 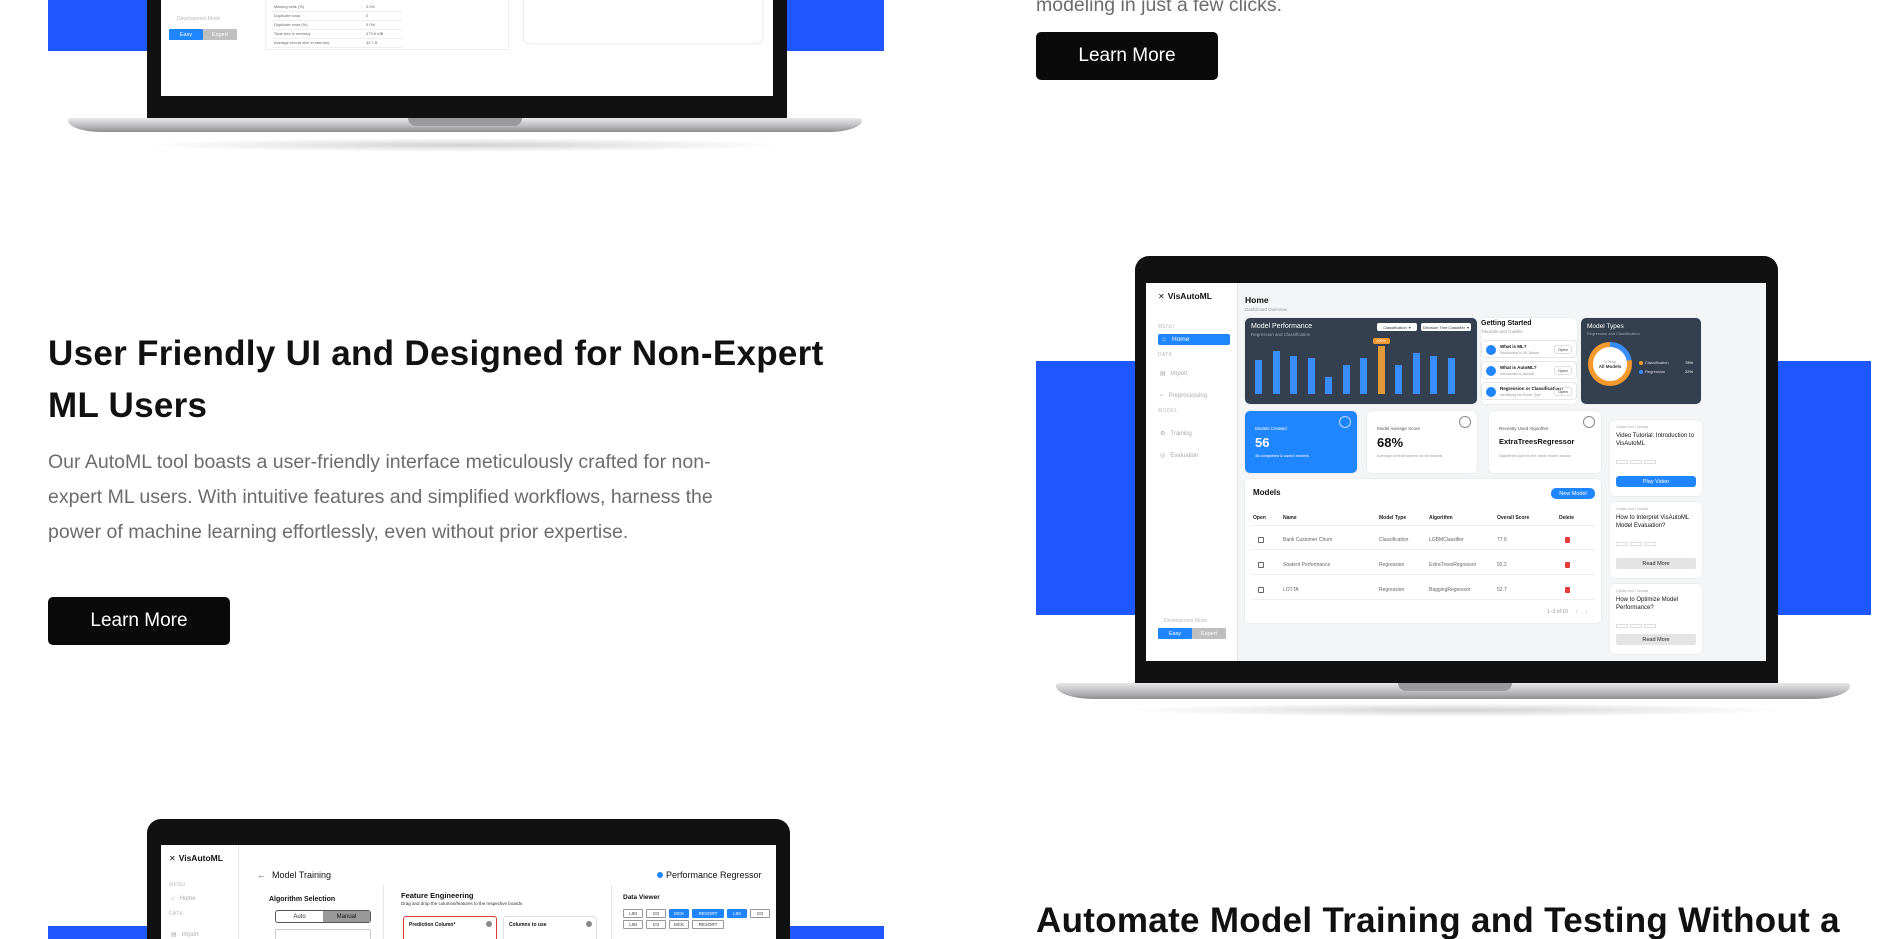 What do you see at coordinates (1259, 518) in the screenshot?
I see `table-header: Open` at bounding box center [1259, 518].